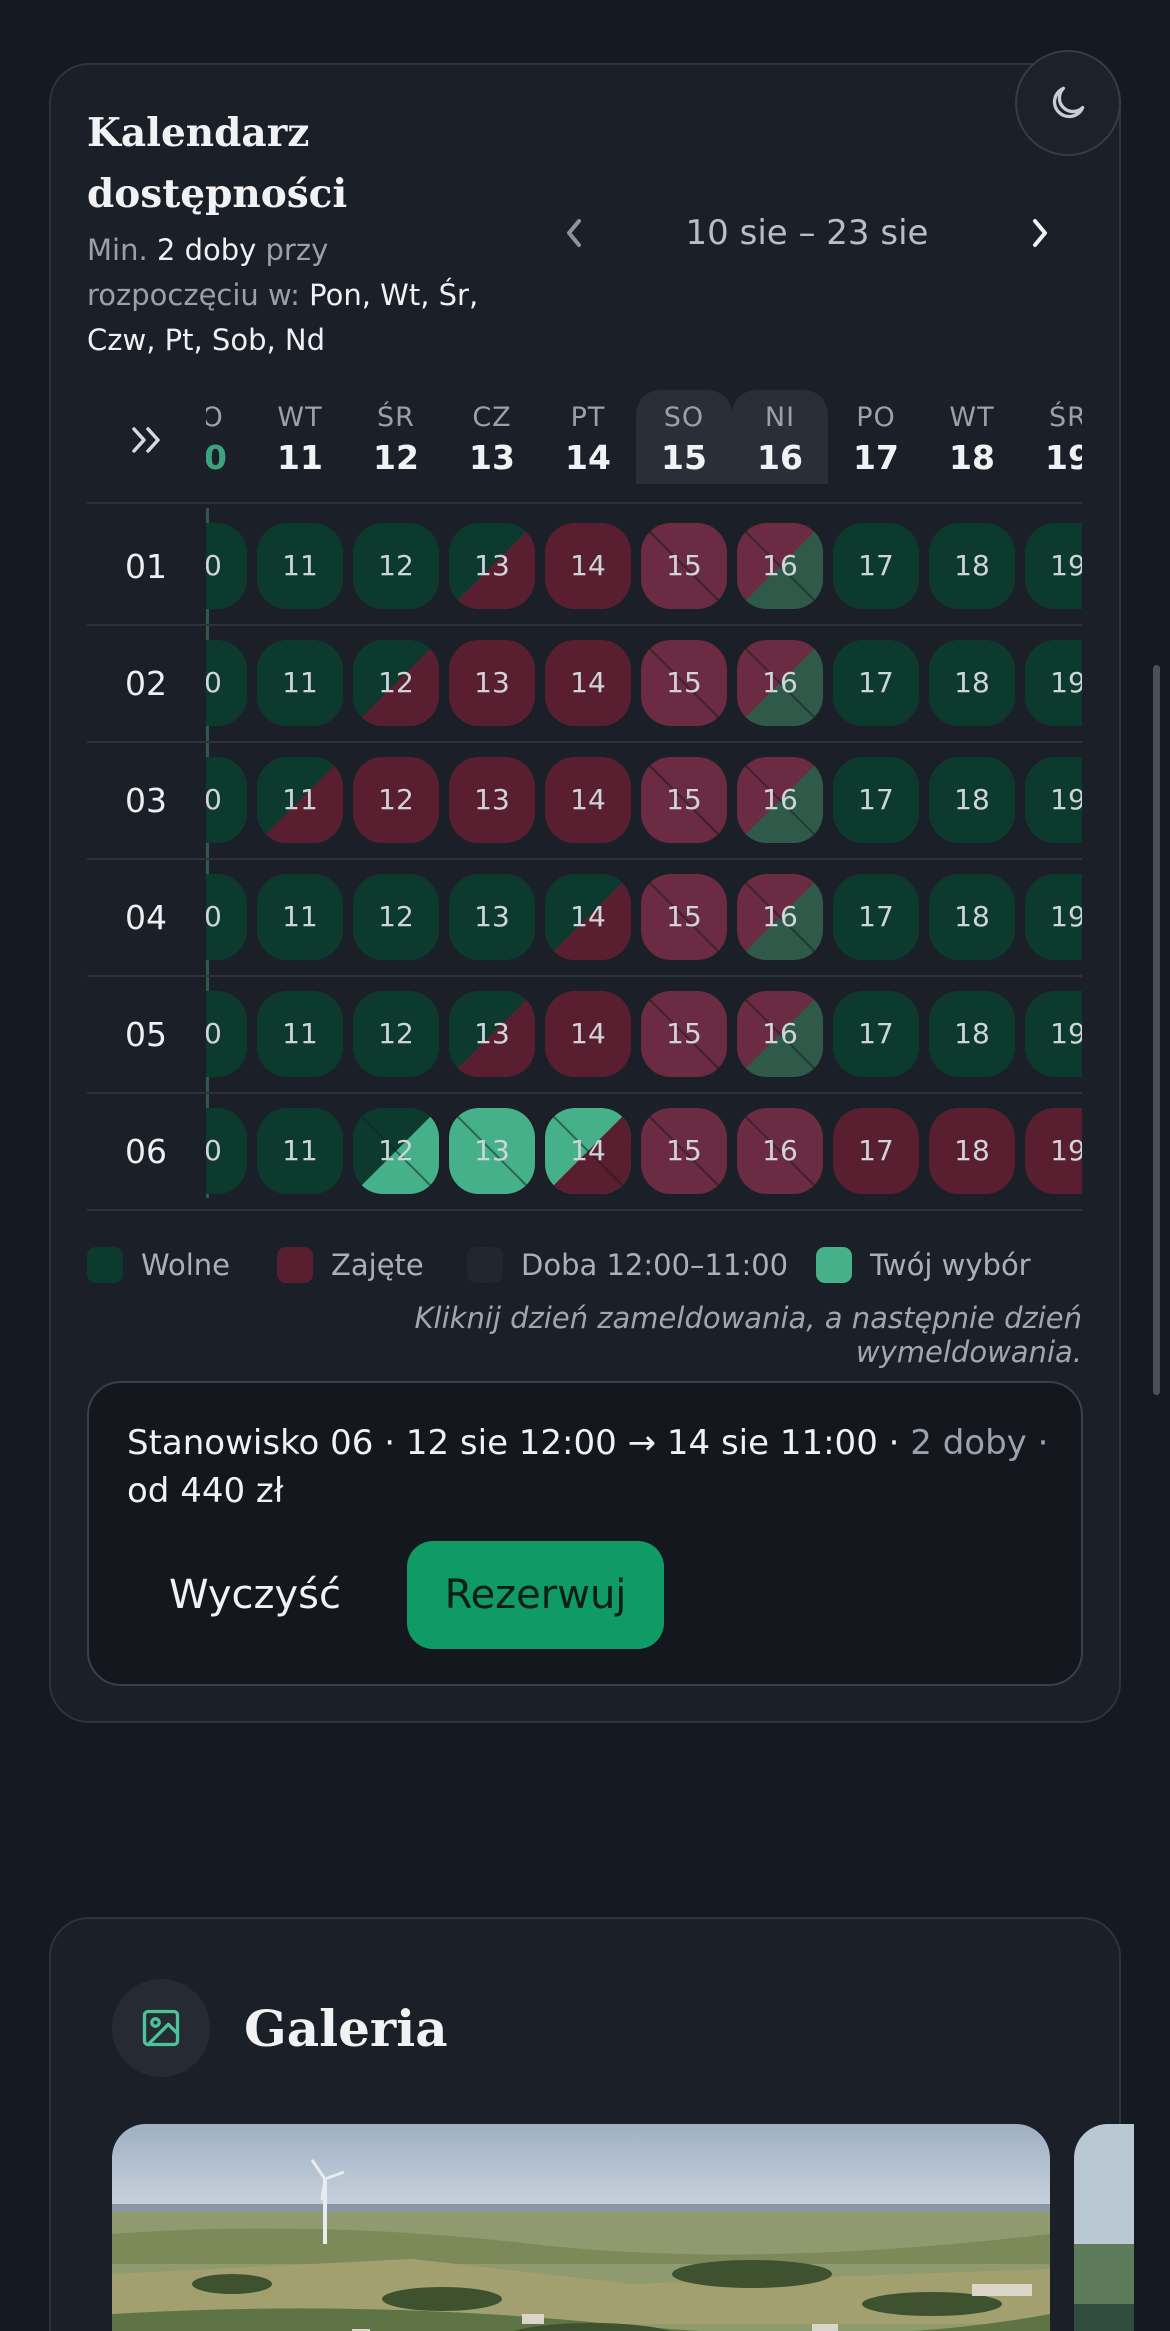 The height and width of the screenshot is (2331, 1170). Describe the element at coordinates (950, 1265) in the screenshot. I see `legend-selected-label: Twój wybór` at that location.